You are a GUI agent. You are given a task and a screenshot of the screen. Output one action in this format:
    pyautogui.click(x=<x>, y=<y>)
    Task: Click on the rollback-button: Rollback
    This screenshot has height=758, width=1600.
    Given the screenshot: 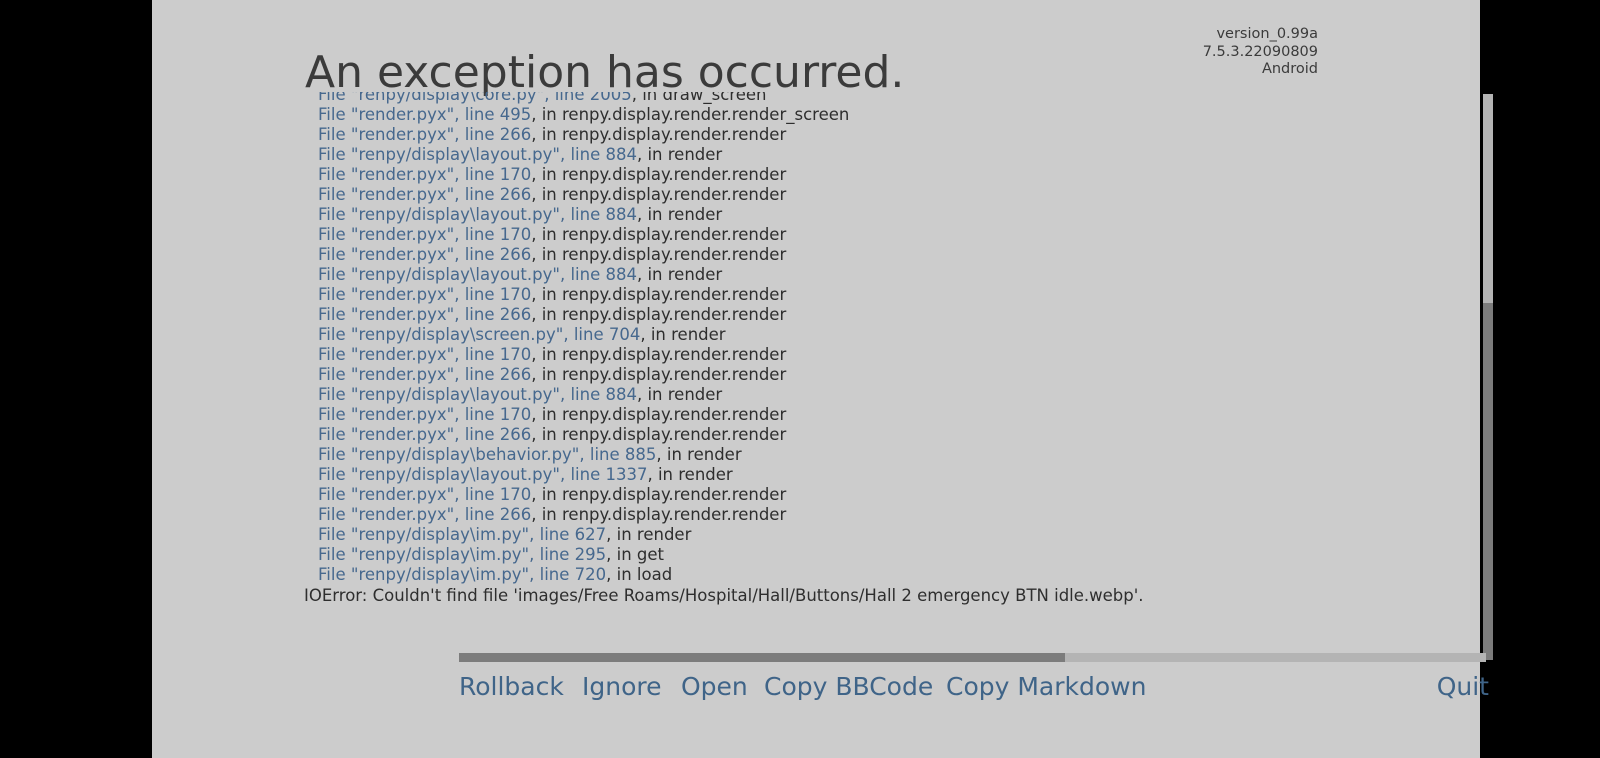 What is the action you would take?
    pyautogui.click(x=511, y=687)
    